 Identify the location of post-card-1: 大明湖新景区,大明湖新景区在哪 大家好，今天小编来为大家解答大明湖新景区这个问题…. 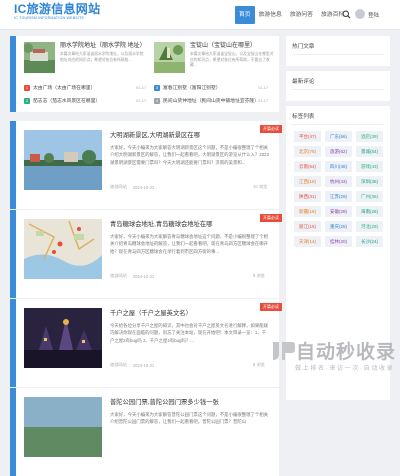
(146, 165).